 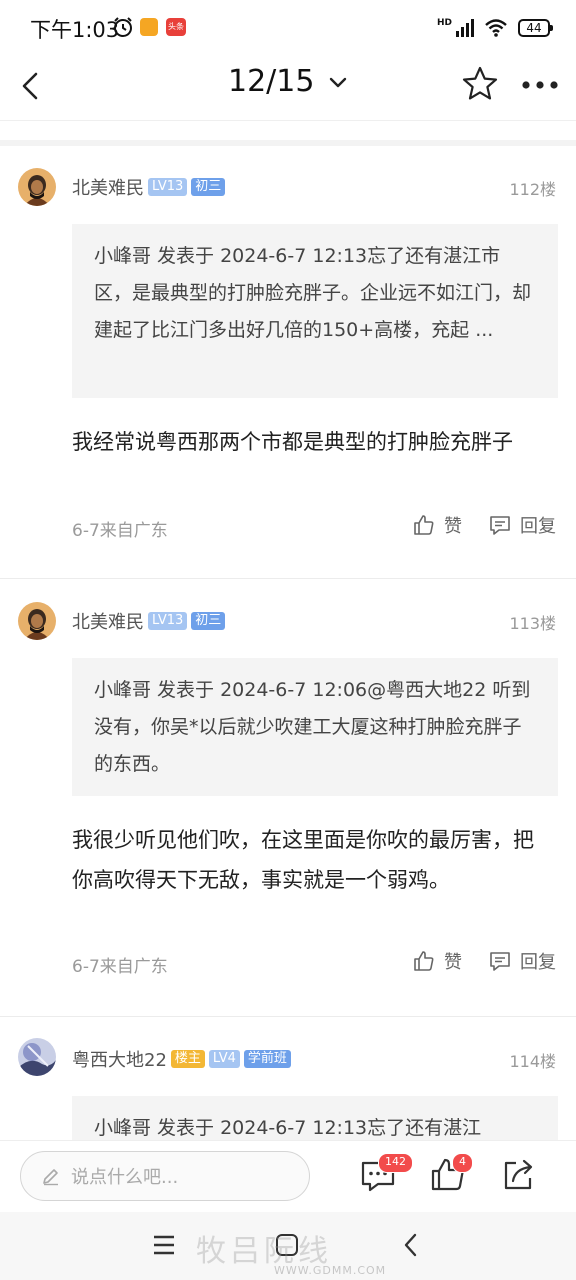 I want to click on top-nav-bar: 12/15, so click(x=288, y=87).